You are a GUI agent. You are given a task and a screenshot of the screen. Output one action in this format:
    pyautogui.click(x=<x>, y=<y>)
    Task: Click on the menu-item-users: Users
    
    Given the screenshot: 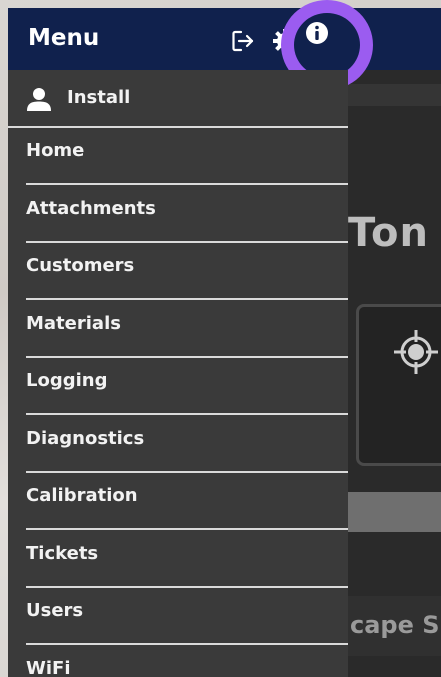 What is the action you would take?
    pyautogui.click(x=178, y=615)
    